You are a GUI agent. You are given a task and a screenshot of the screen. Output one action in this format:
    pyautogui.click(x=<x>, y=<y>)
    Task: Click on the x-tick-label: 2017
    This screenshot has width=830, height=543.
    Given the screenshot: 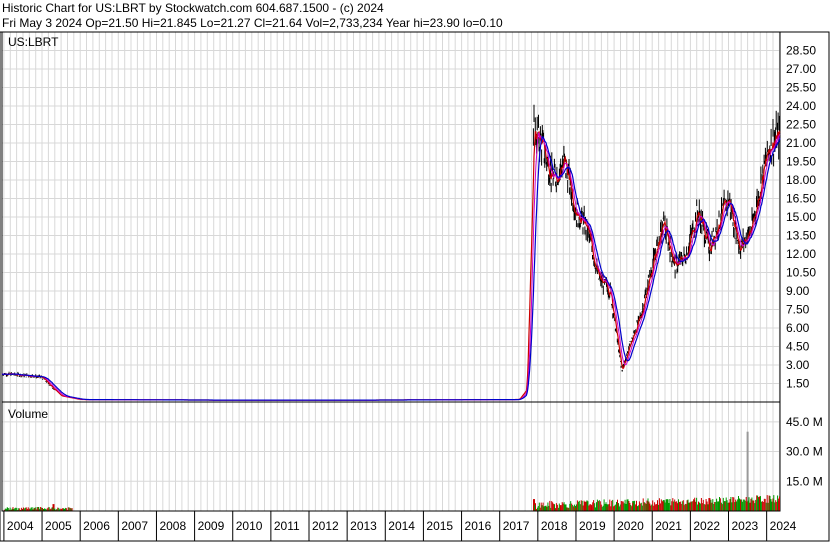 What is the action you would take?
    pyautogui.click(x=516, y=526)
    